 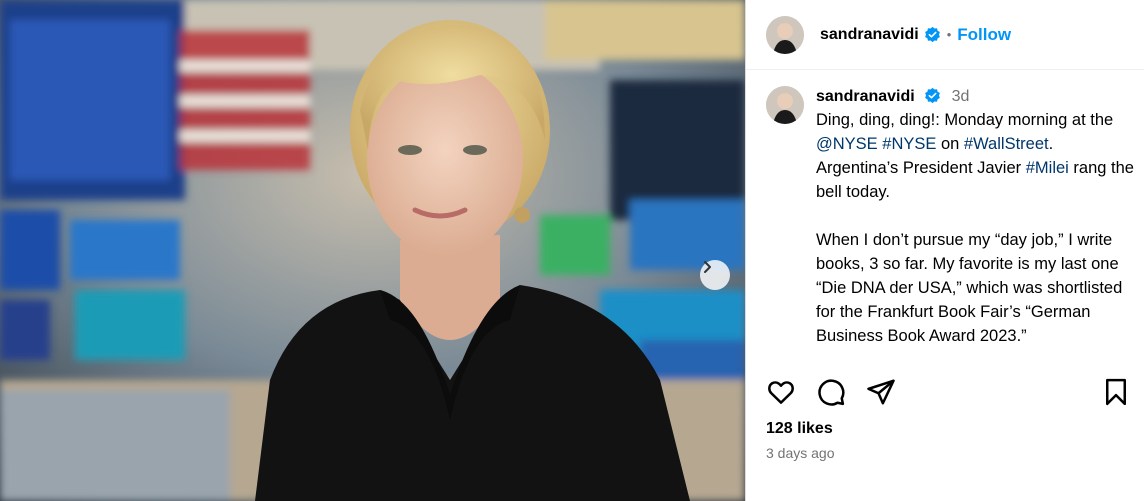 I want to click on caption-avatar, so click(x=785, y=105).